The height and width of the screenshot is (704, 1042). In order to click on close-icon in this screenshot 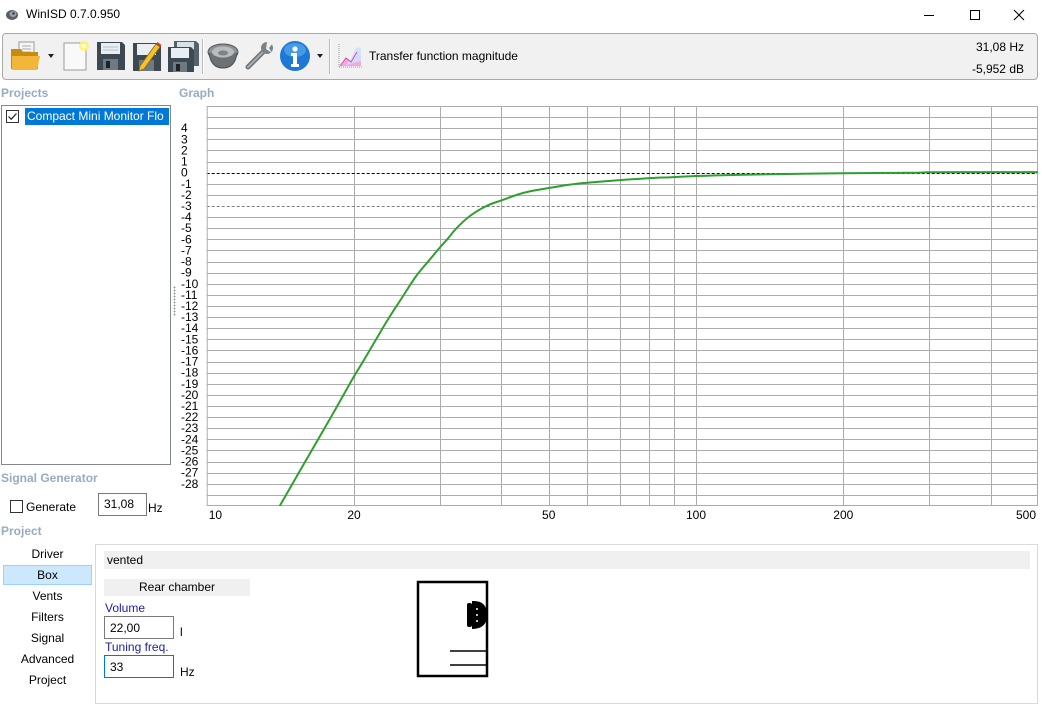, I will do `click(1019, 14)`.